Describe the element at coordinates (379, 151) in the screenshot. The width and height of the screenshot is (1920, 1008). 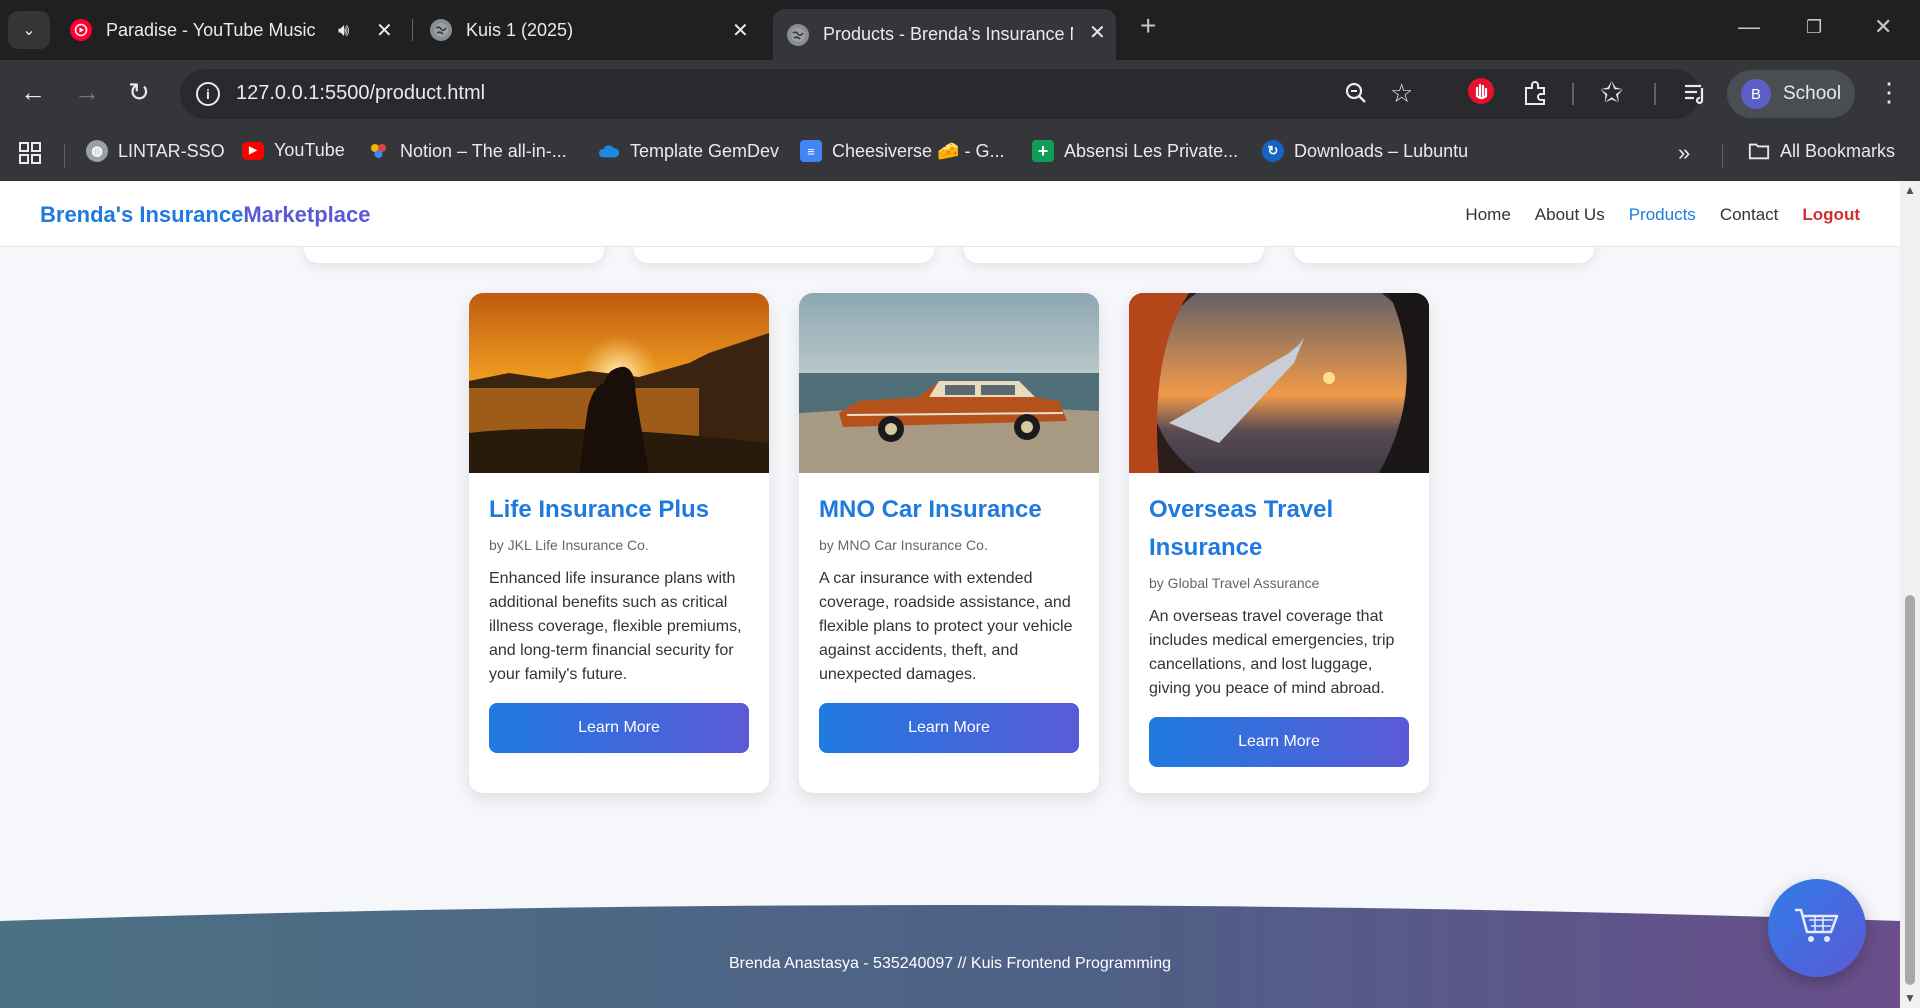
I see `notion-icon` at that location.